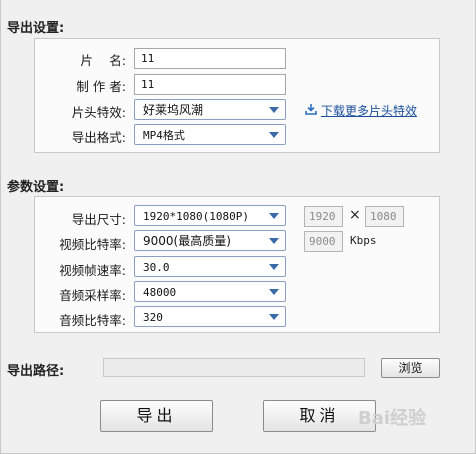  I want to click on size-select: 1920*1080(1080P), so click(210, 215).